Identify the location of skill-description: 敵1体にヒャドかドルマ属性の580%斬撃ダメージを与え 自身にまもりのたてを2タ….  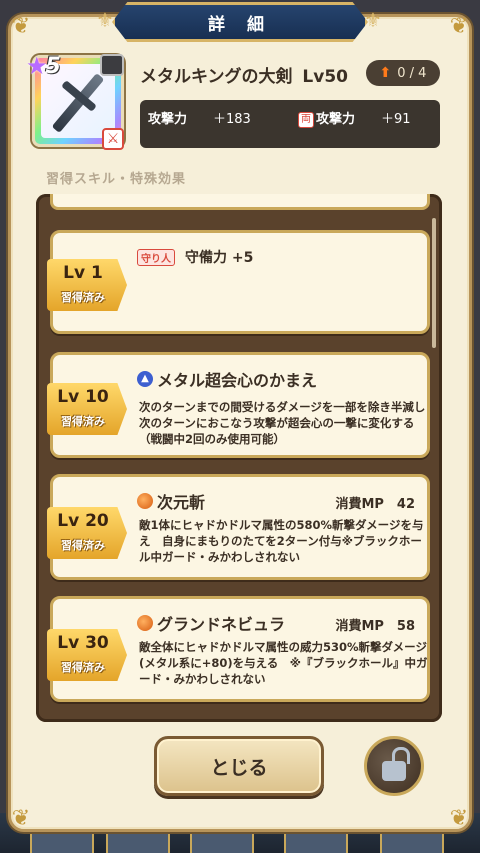
(281, 541).